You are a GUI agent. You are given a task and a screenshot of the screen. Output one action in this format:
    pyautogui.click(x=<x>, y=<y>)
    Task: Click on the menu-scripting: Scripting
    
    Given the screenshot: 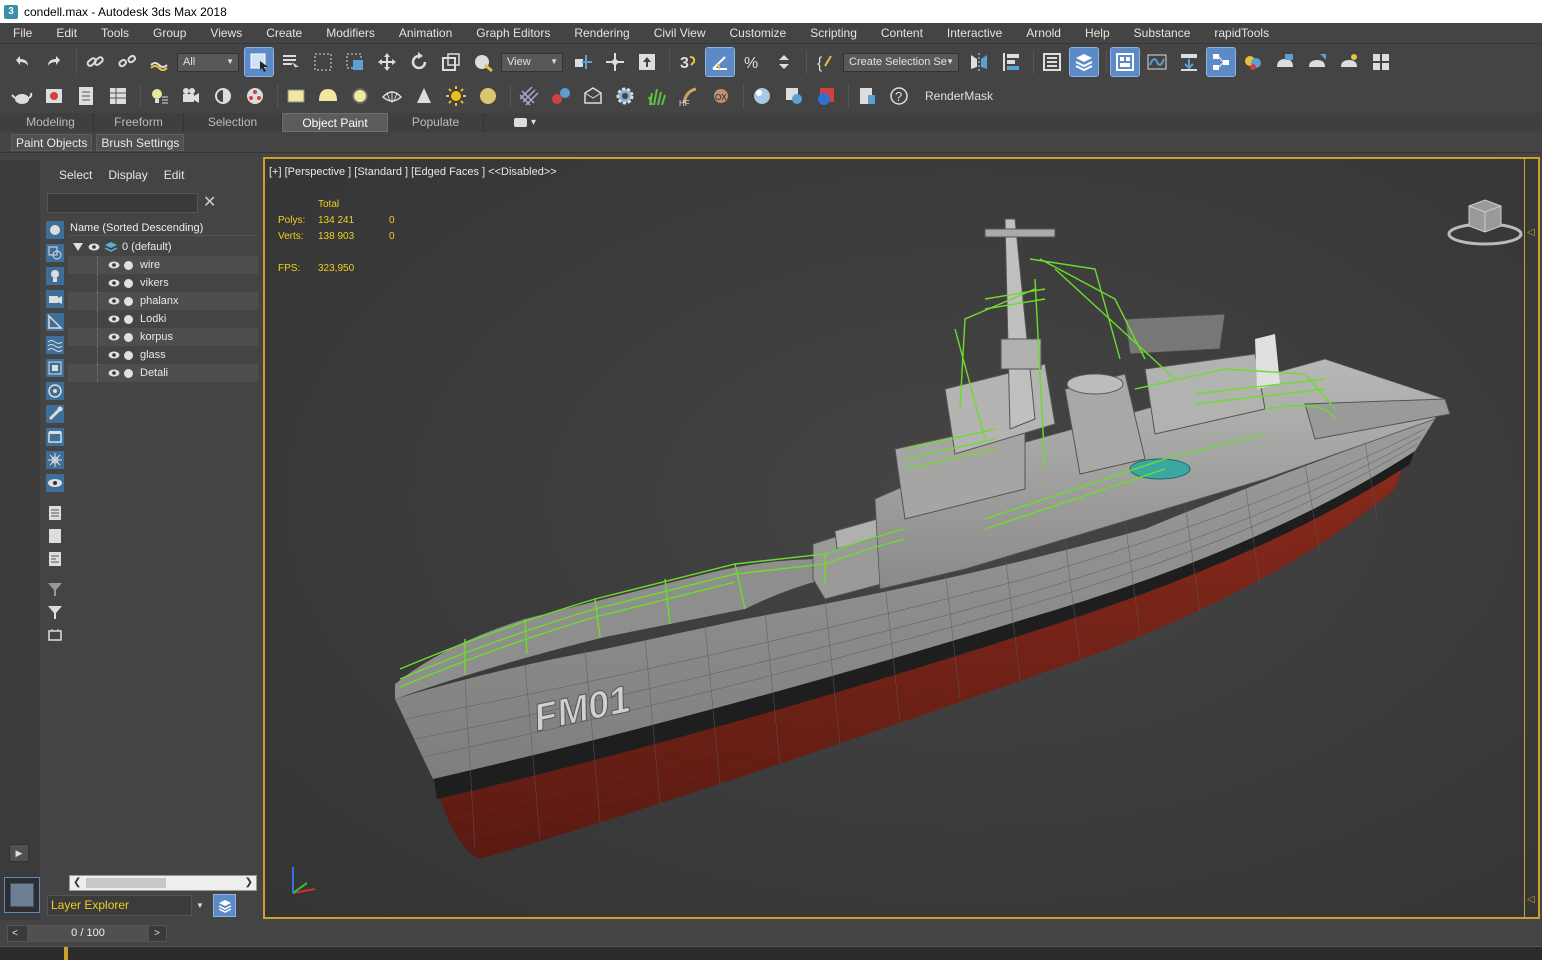 What is the action you would take?
    pyautogui.click(x=833, y=33)
    